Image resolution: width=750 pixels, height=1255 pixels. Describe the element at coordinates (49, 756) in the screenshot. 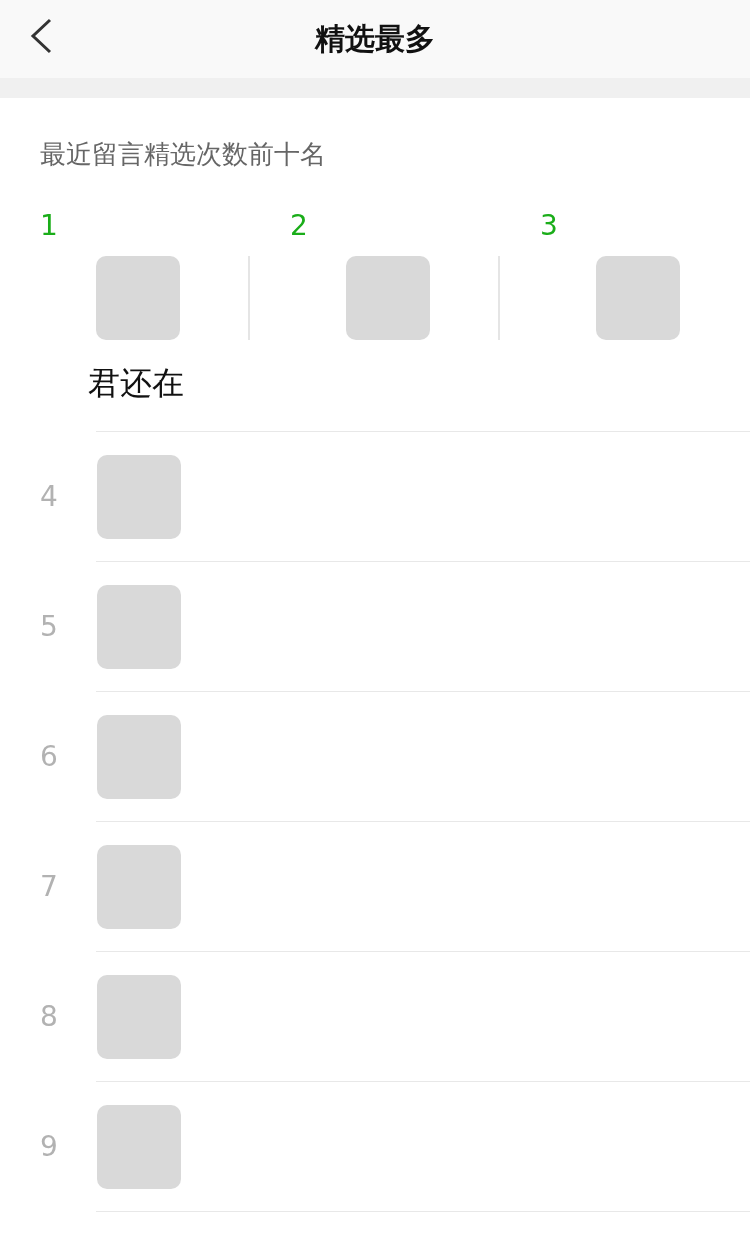

I see `rank-number: 6` at that location.